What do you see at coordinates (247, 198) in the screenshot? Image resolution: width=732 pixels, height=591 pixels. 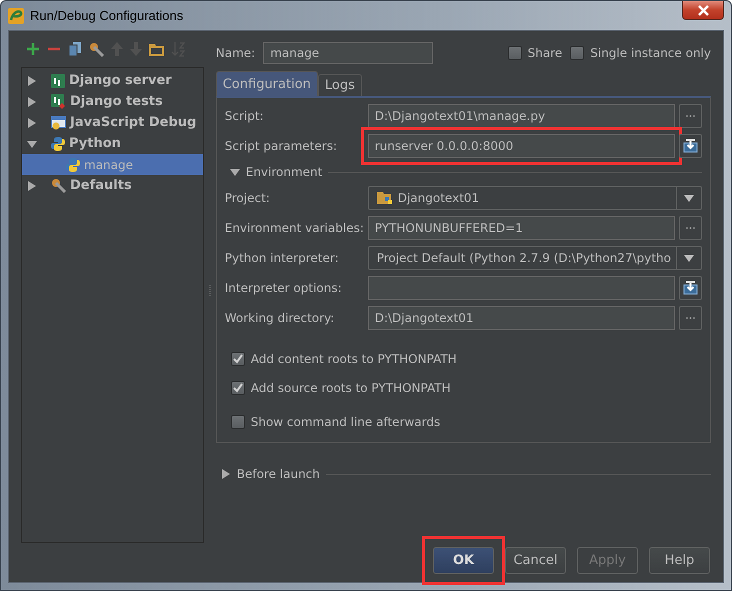 I see `field-label: Project:` at bounding box center [247, 198].